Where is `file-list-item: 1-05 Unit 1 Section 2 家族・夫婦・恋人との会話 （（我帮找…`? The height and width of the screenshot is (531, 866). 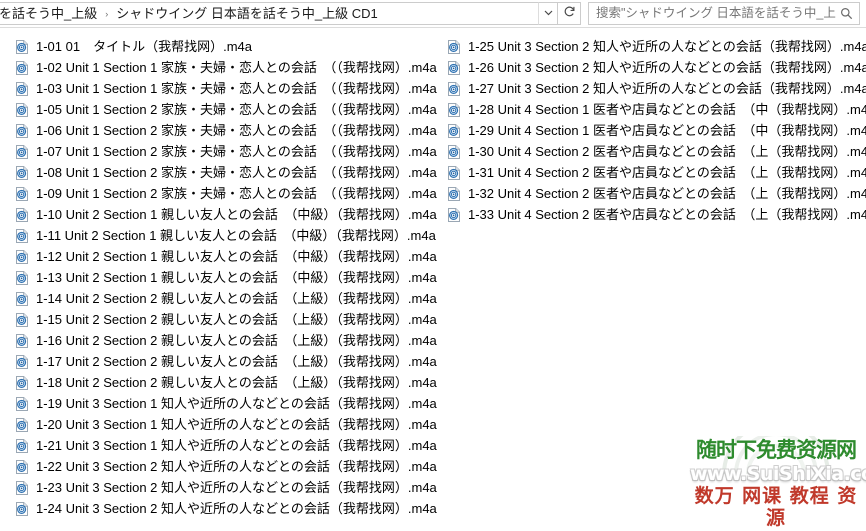 file-list-item: 1-05 Unit 1 Section 2 家族・夫婦・恋人との会話 （（我帮找… is located at coordinates (230, 109).